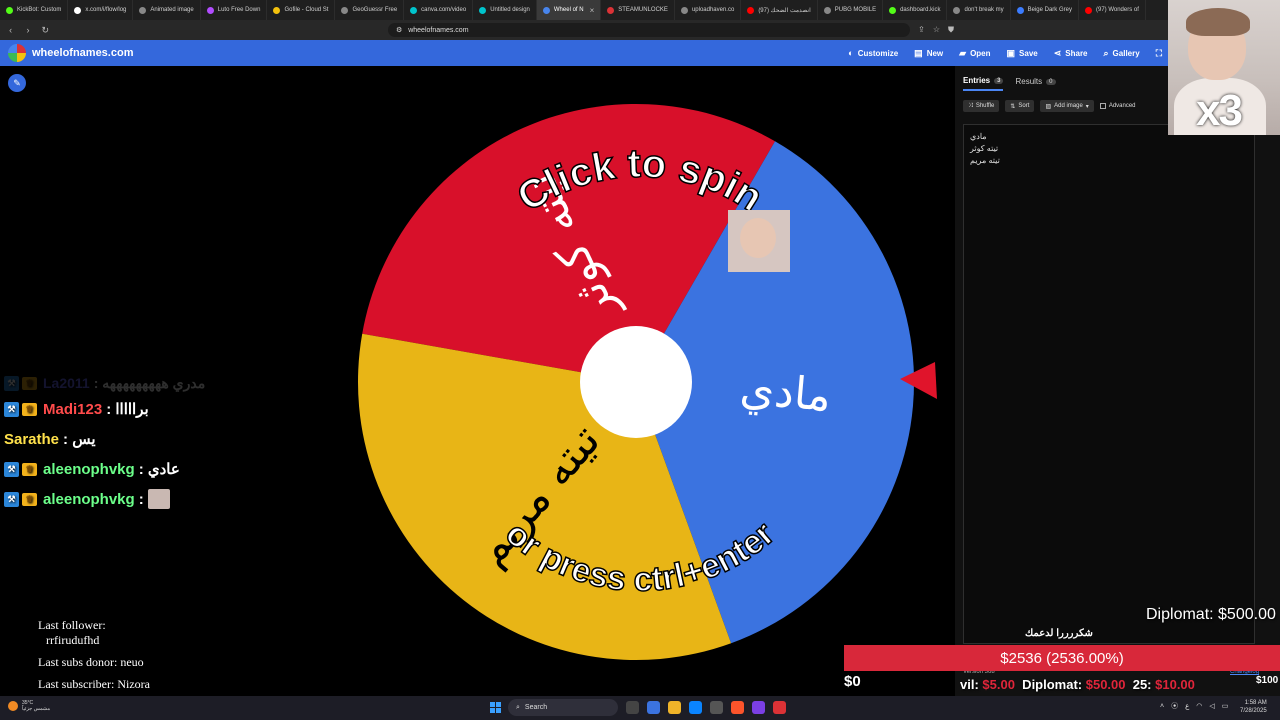 This screenshot has height=720, width=1280. I want to click on weather-widget: 35°C مشمس جزئياً, so click(29, 706).